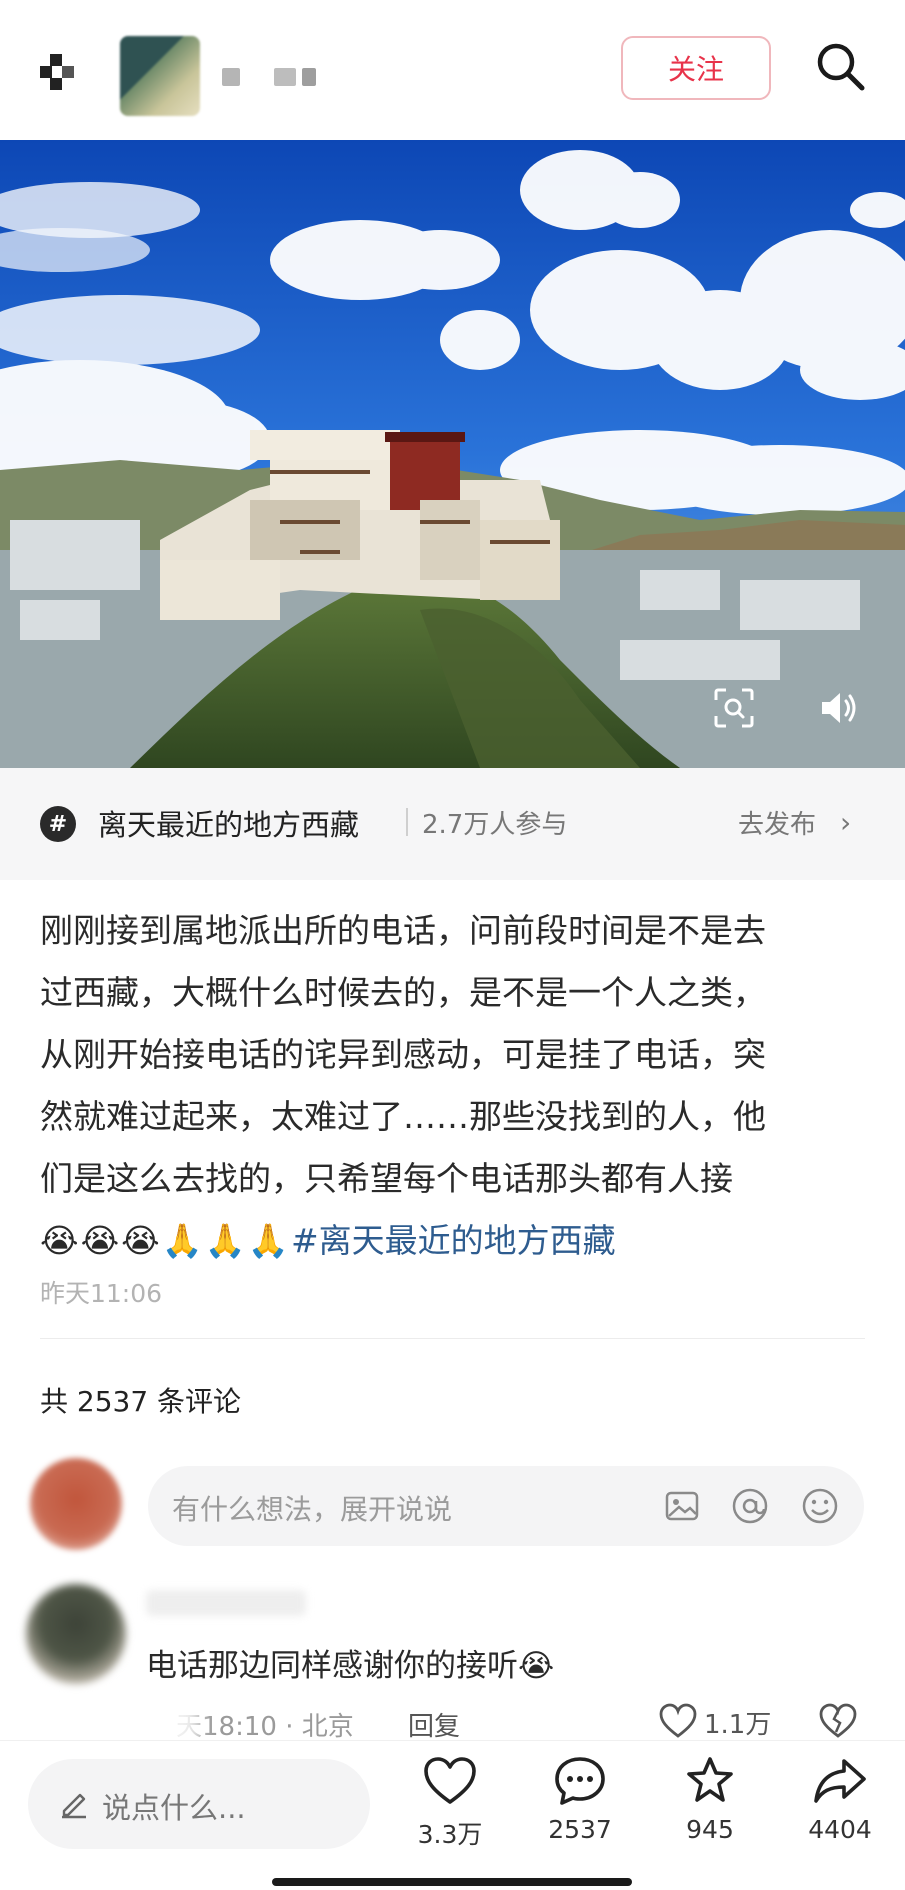  I want to click on favorite-count: 945, so click(710, 1829).